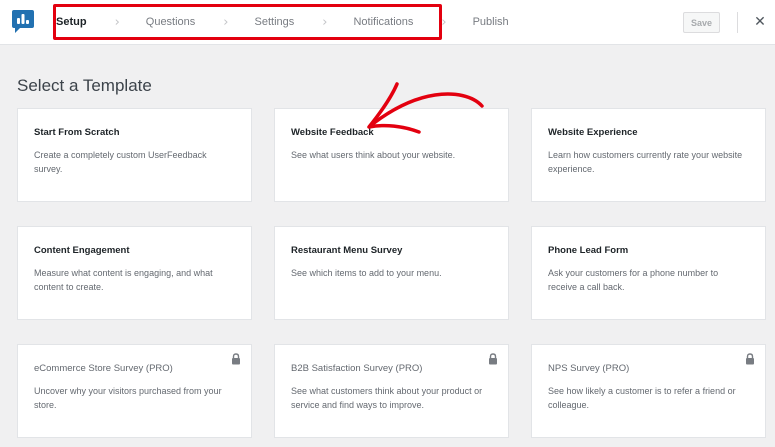 This screenshot has width=775, height=447. Describe the element at coordinates (366, 273) in the screenshot. I see `template-card-description: See which items to add to your menu.` at that location.